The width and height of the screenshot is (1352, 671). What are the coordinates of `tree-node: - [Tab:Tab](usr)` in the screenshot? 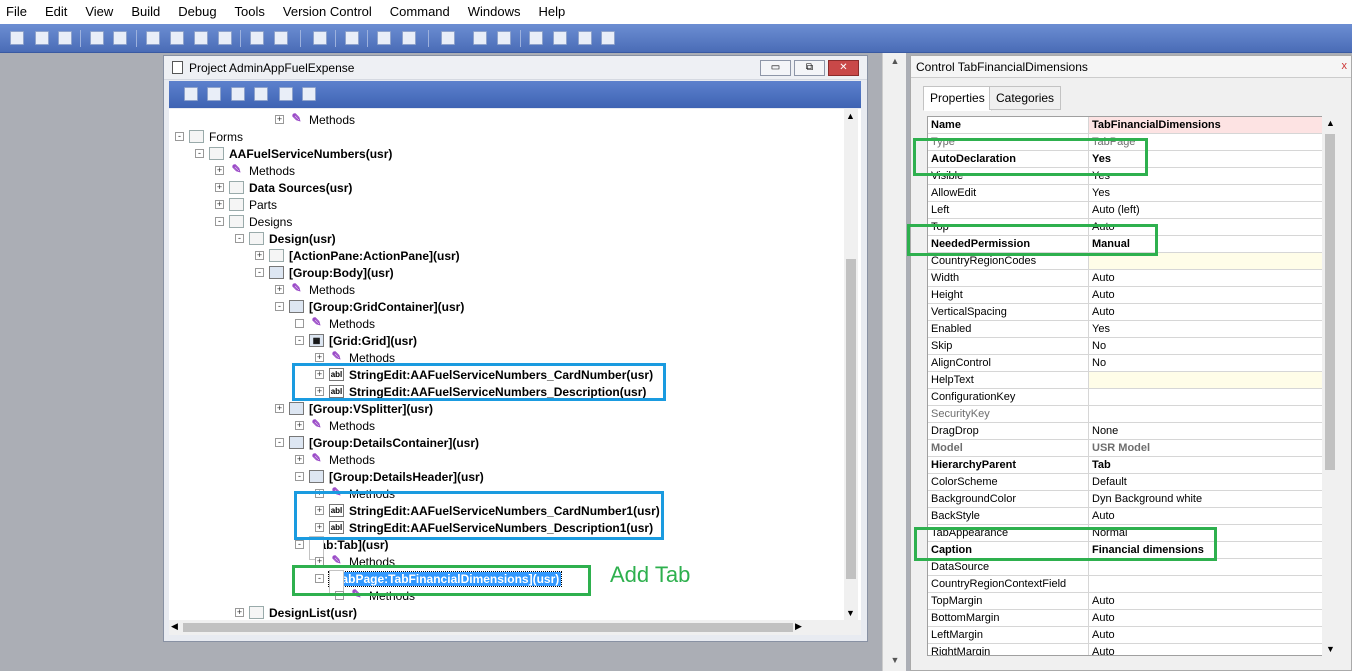 It's located at (342, 548).